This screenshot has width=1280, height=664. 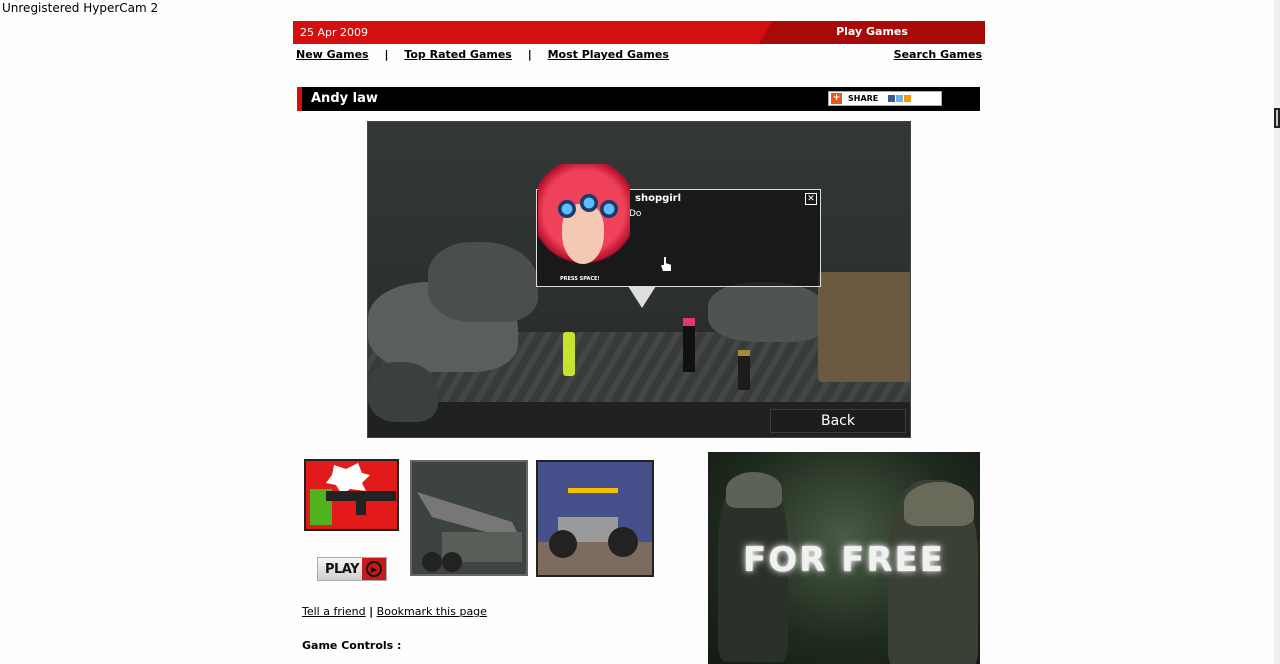 I want to click on game-controls-heading: Game Controls :, so click(x=352, y=645).